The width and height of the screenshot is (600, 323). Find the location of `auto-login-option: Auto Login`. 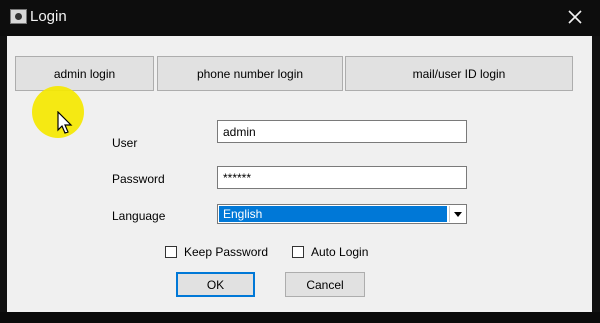

auto-login-option: Auto Login is located at coordinates (330, 252).